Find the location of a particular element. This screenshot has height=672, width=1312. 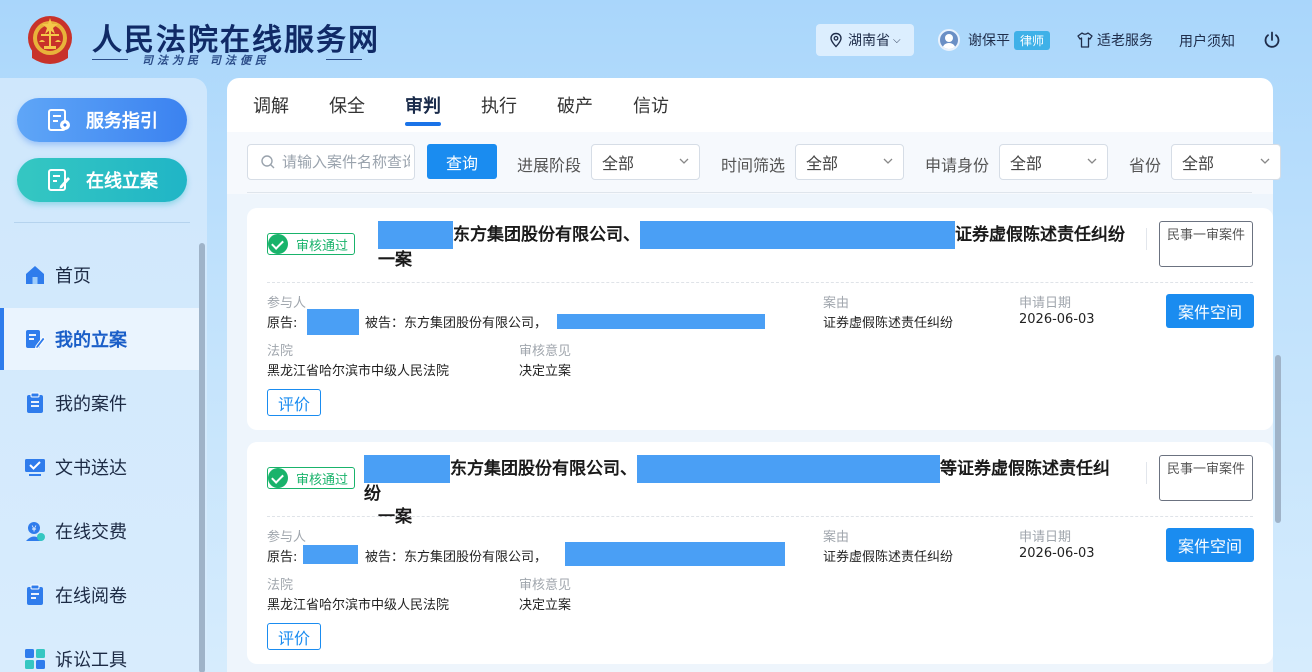

case-type-tag: 民事一审案件 is located at coordinates (1206, 244).